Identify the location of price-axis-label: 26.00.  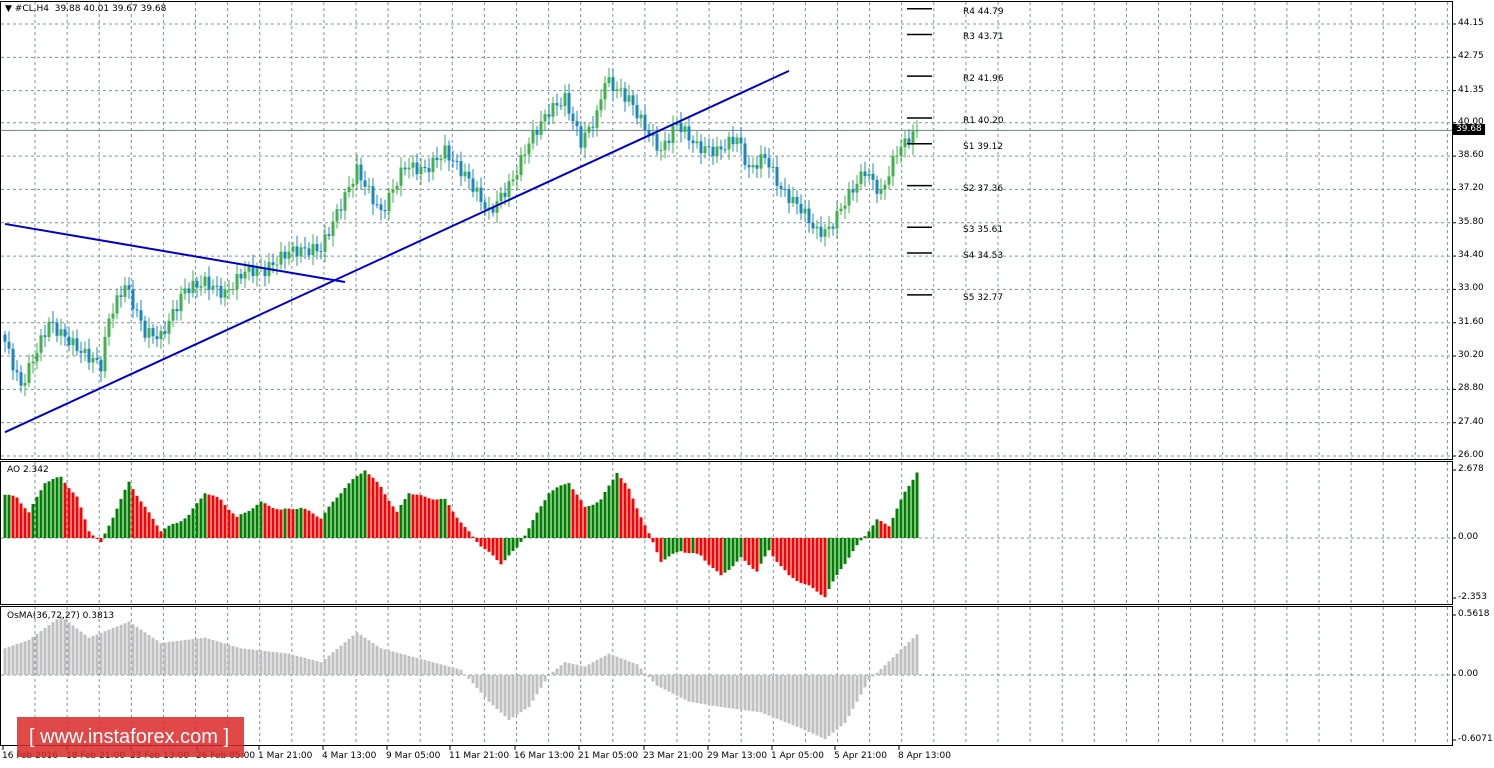
(1471, 455).